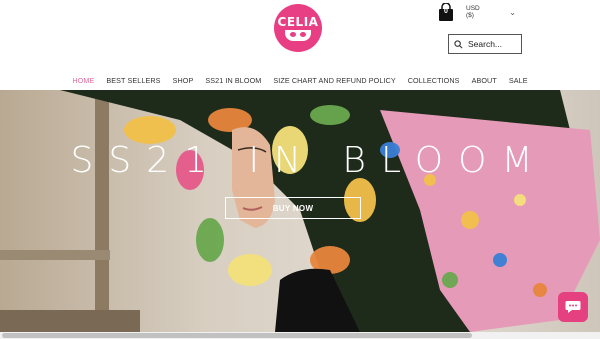  Describe the element at coordinates (491, 12) in the screenshot. I see `currency-selector: USD ($) ⌄` at that location.